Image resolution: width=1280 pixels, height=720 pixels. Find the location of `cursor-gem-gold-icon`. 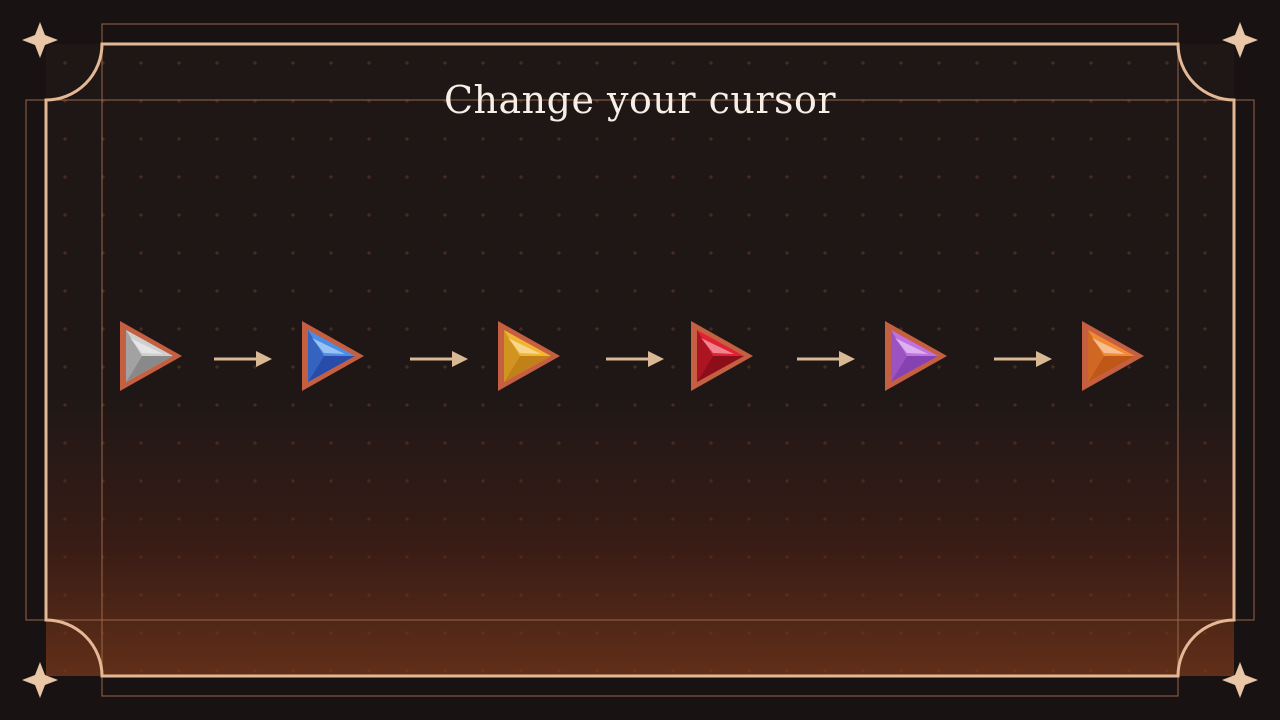

cursor-gem-gold-icon is located at coordinates (529, 356).